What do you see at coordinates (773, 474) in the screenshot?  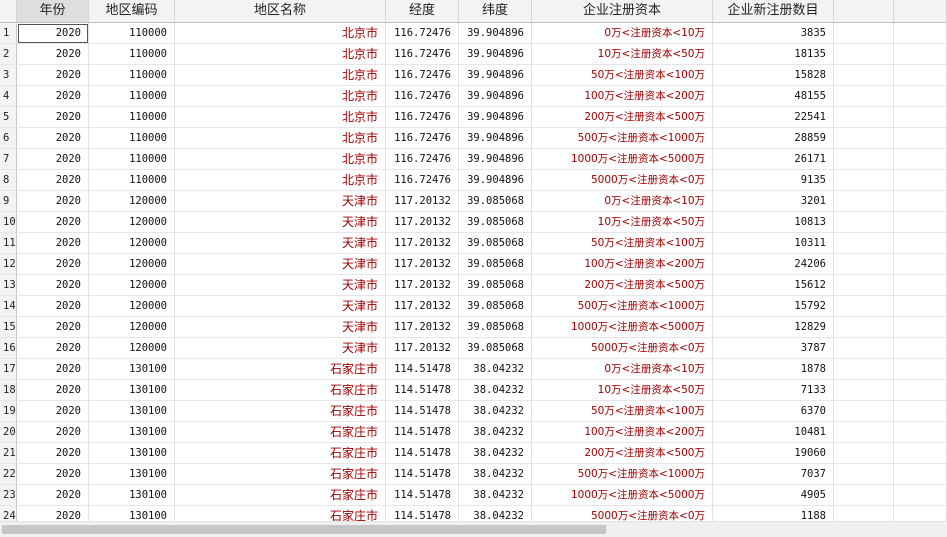 I see `cell-new-registrations: 7037` at bounding box center [773, 474].